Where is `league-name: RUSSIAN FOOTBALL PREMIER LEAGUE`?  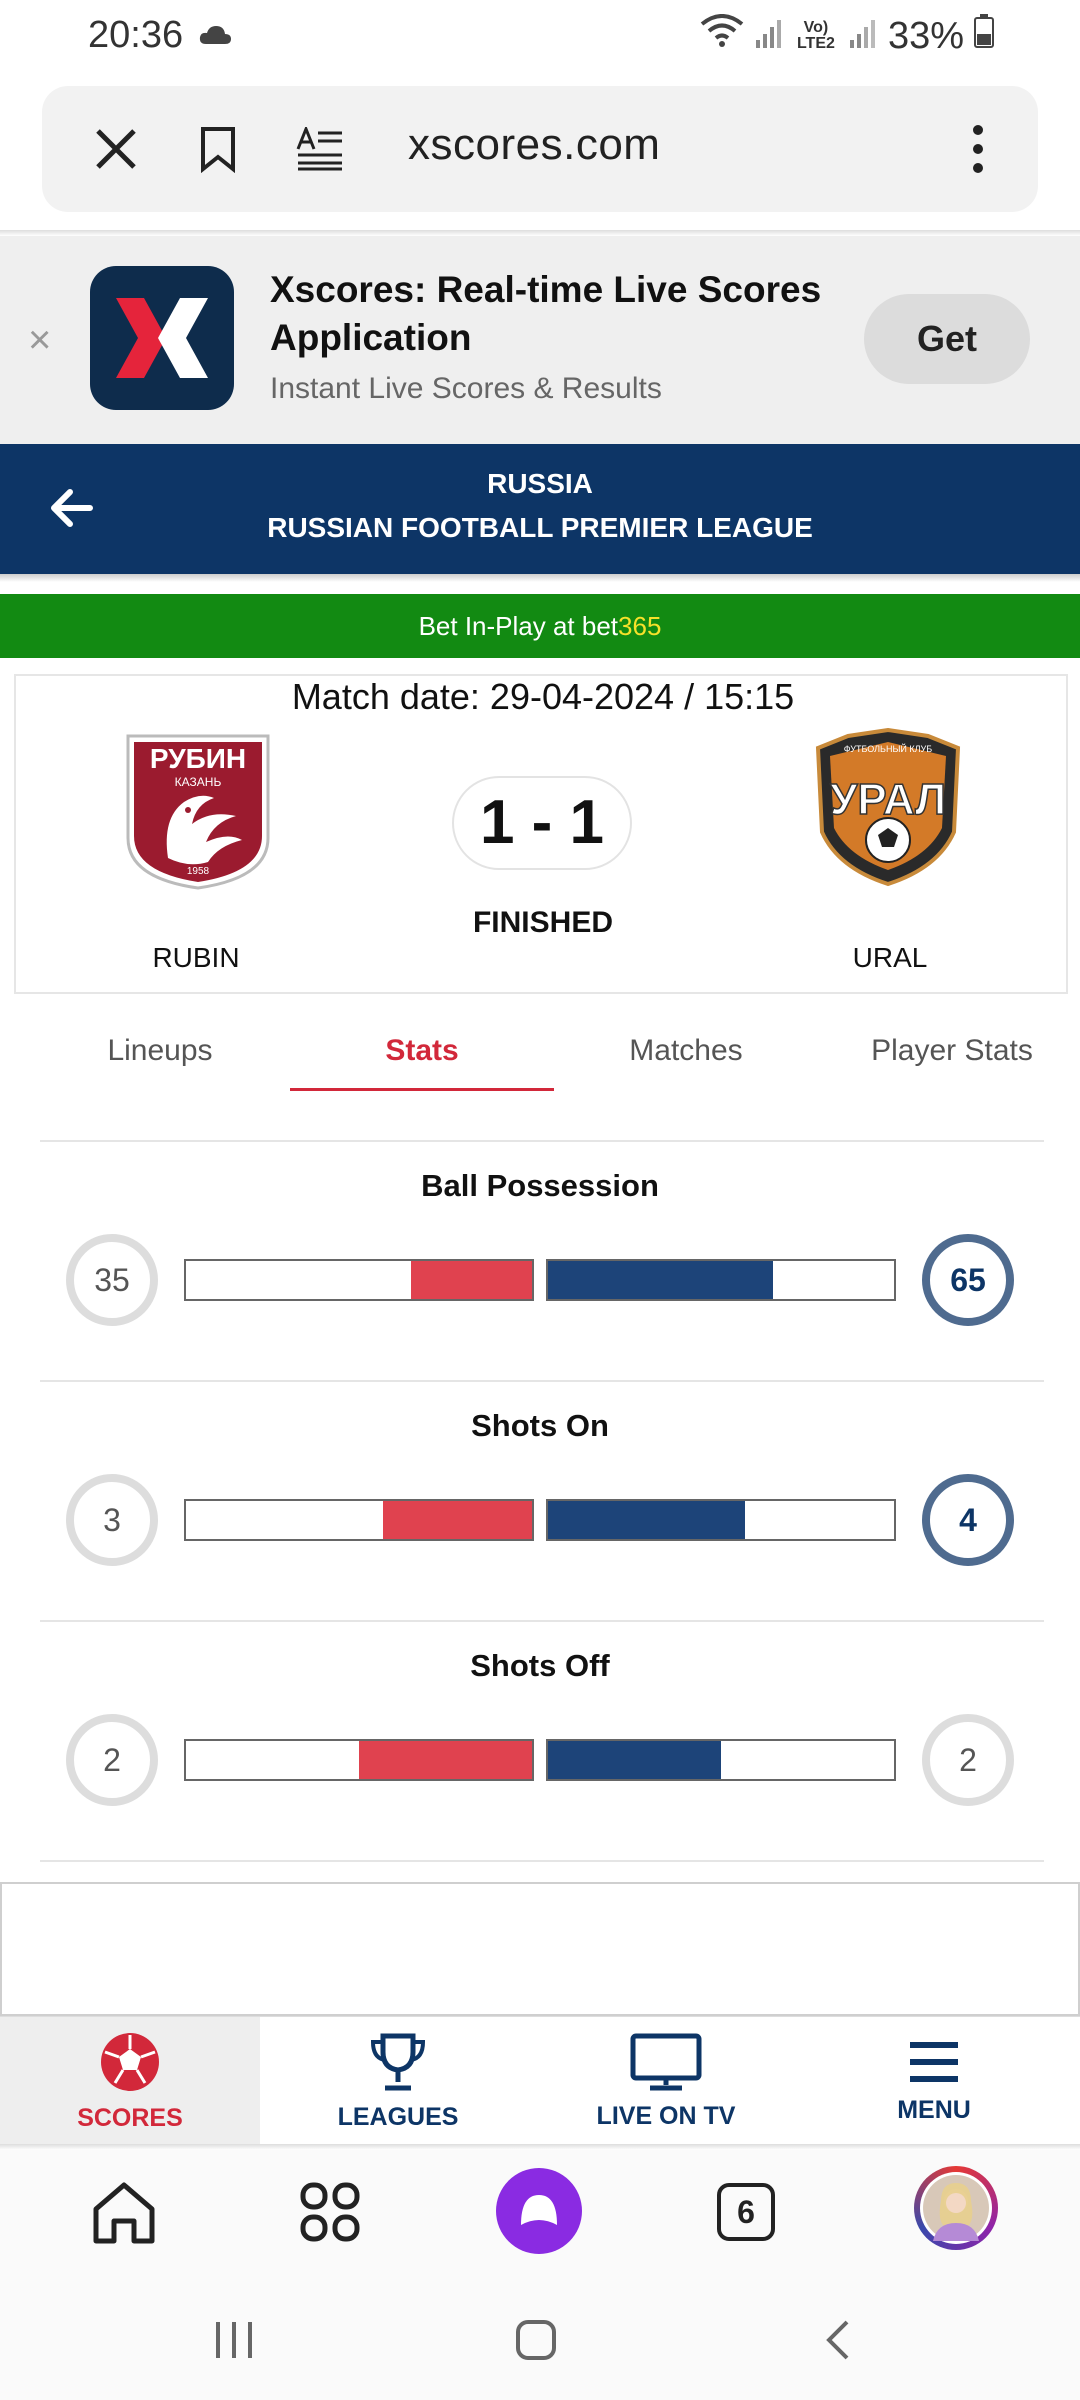
league-name: RUSSIAN FOOTBALL PREMIER LEAGUE is located at coordinates (540, 528).